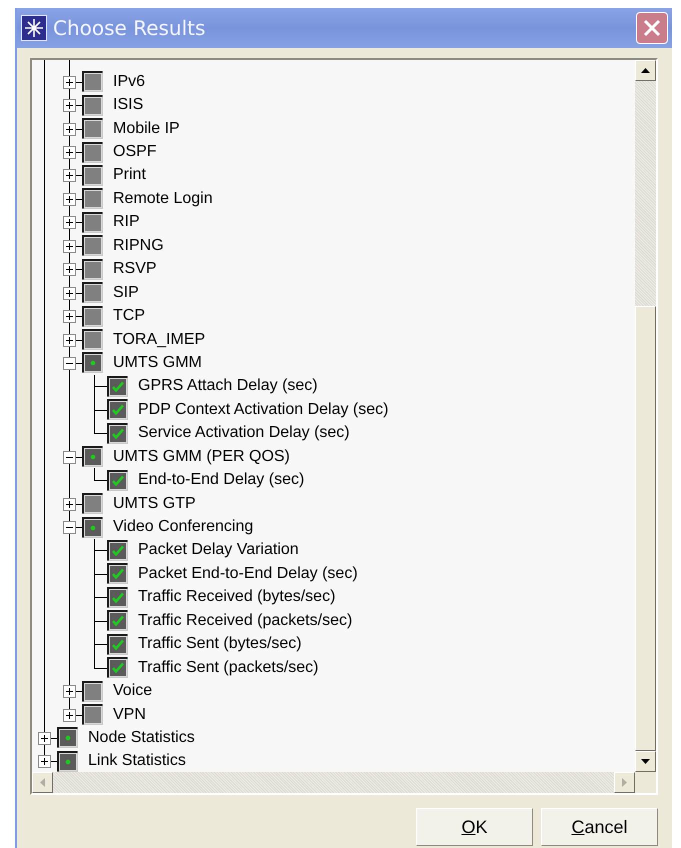  I want to click on close-button, so click(652, 28).